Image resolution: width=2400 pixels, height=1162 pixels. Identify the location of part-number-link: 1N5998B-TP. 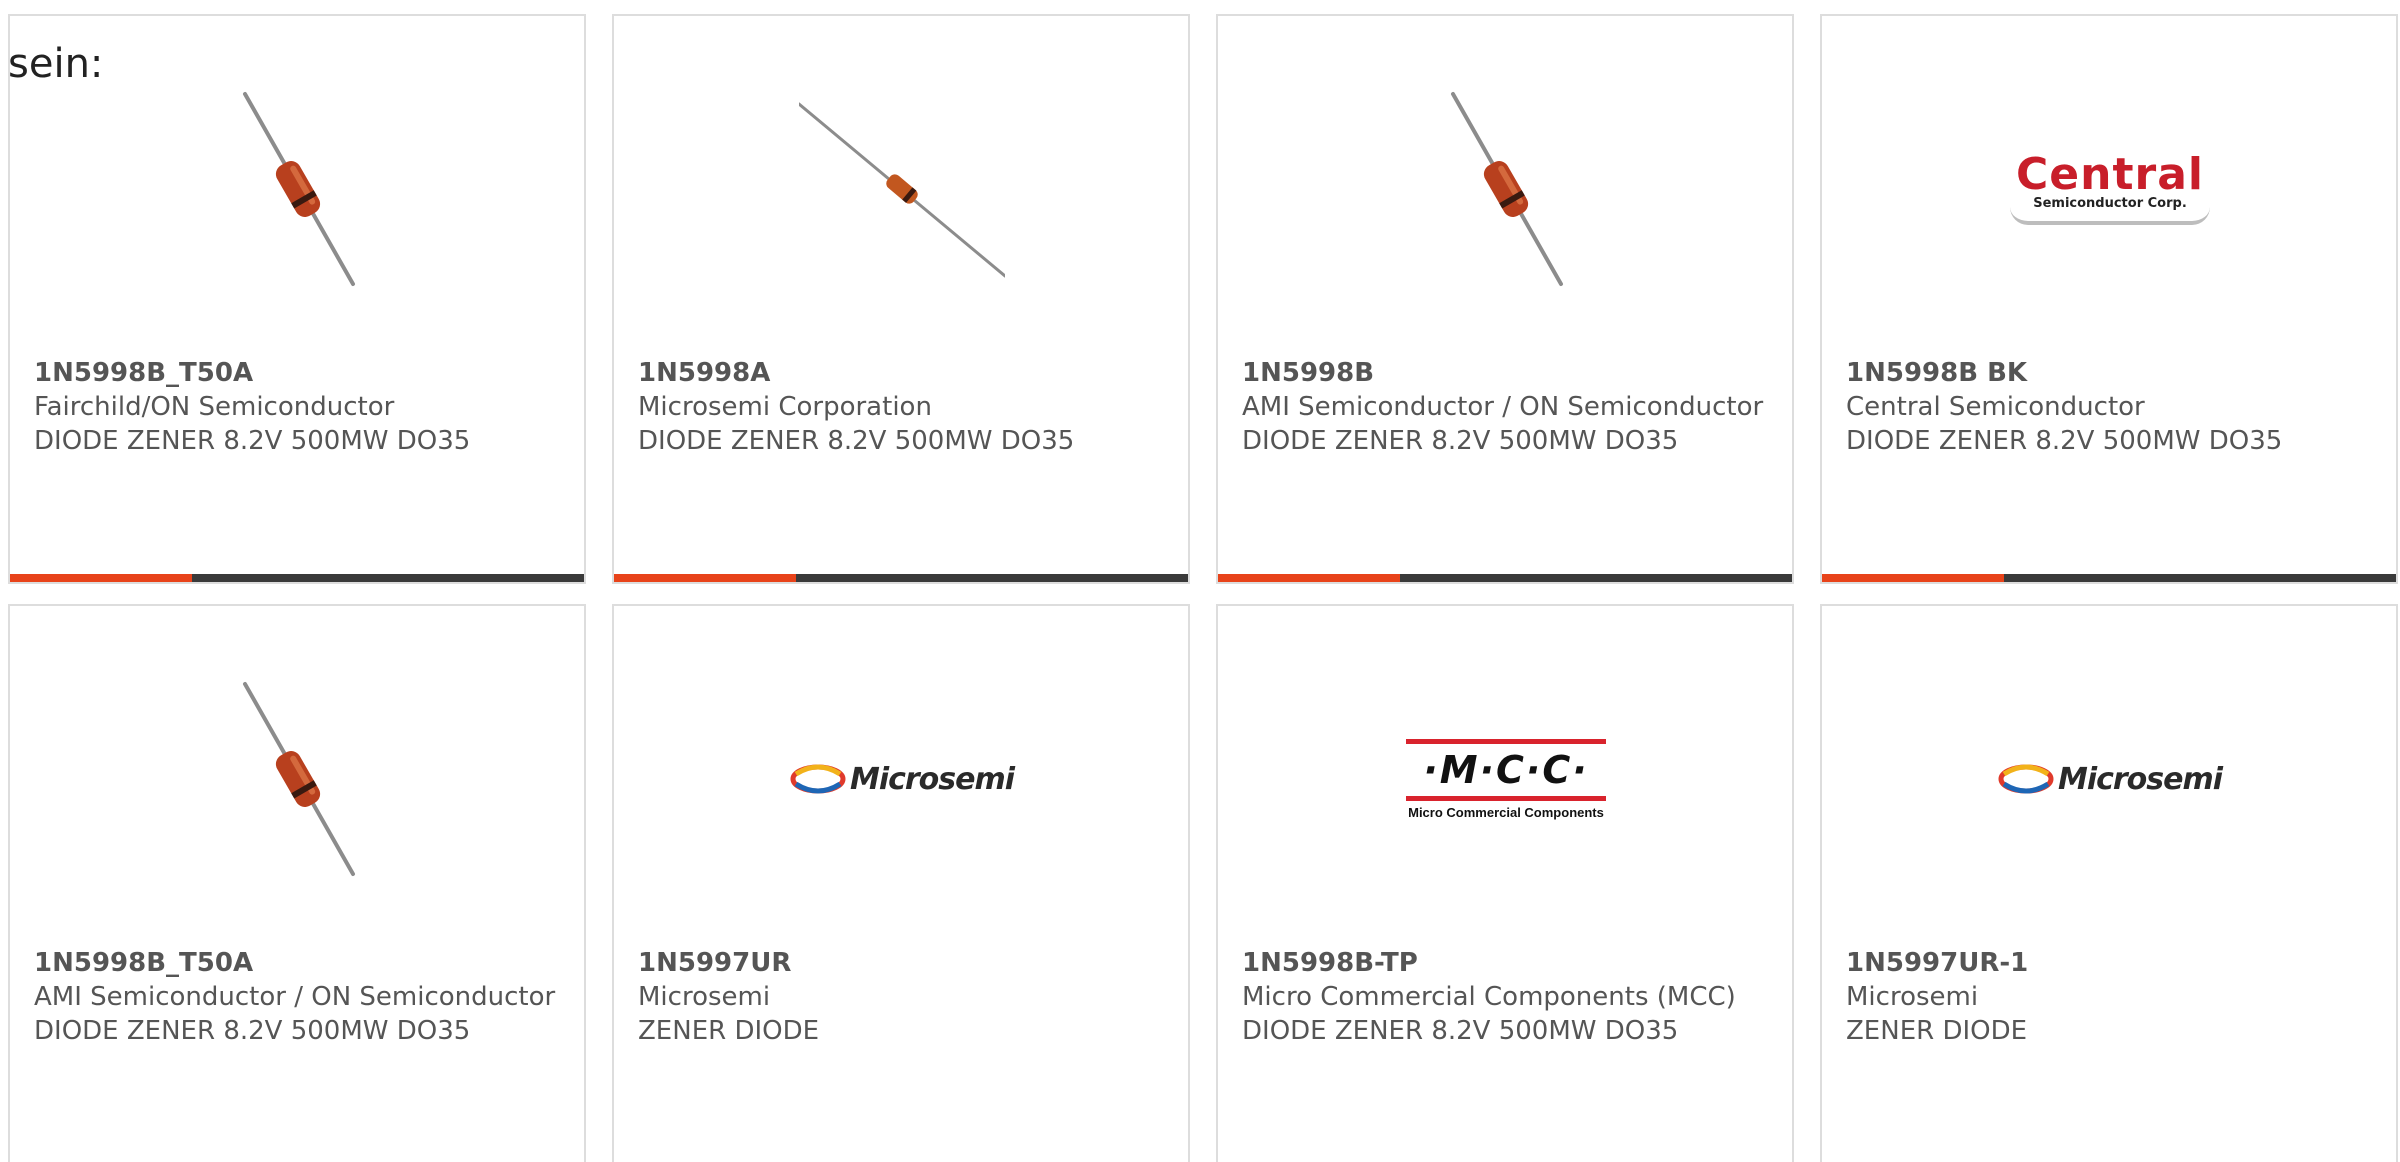
(1507, 963).